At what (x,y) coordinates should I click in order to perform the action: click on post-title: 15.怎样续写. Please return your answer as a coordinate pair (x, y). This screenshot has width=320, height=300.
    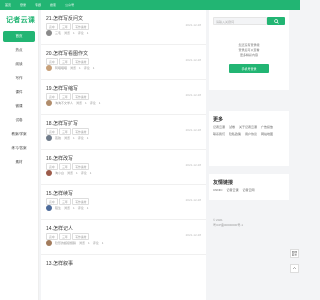
    Looking at the image, I should click on (59, 193).